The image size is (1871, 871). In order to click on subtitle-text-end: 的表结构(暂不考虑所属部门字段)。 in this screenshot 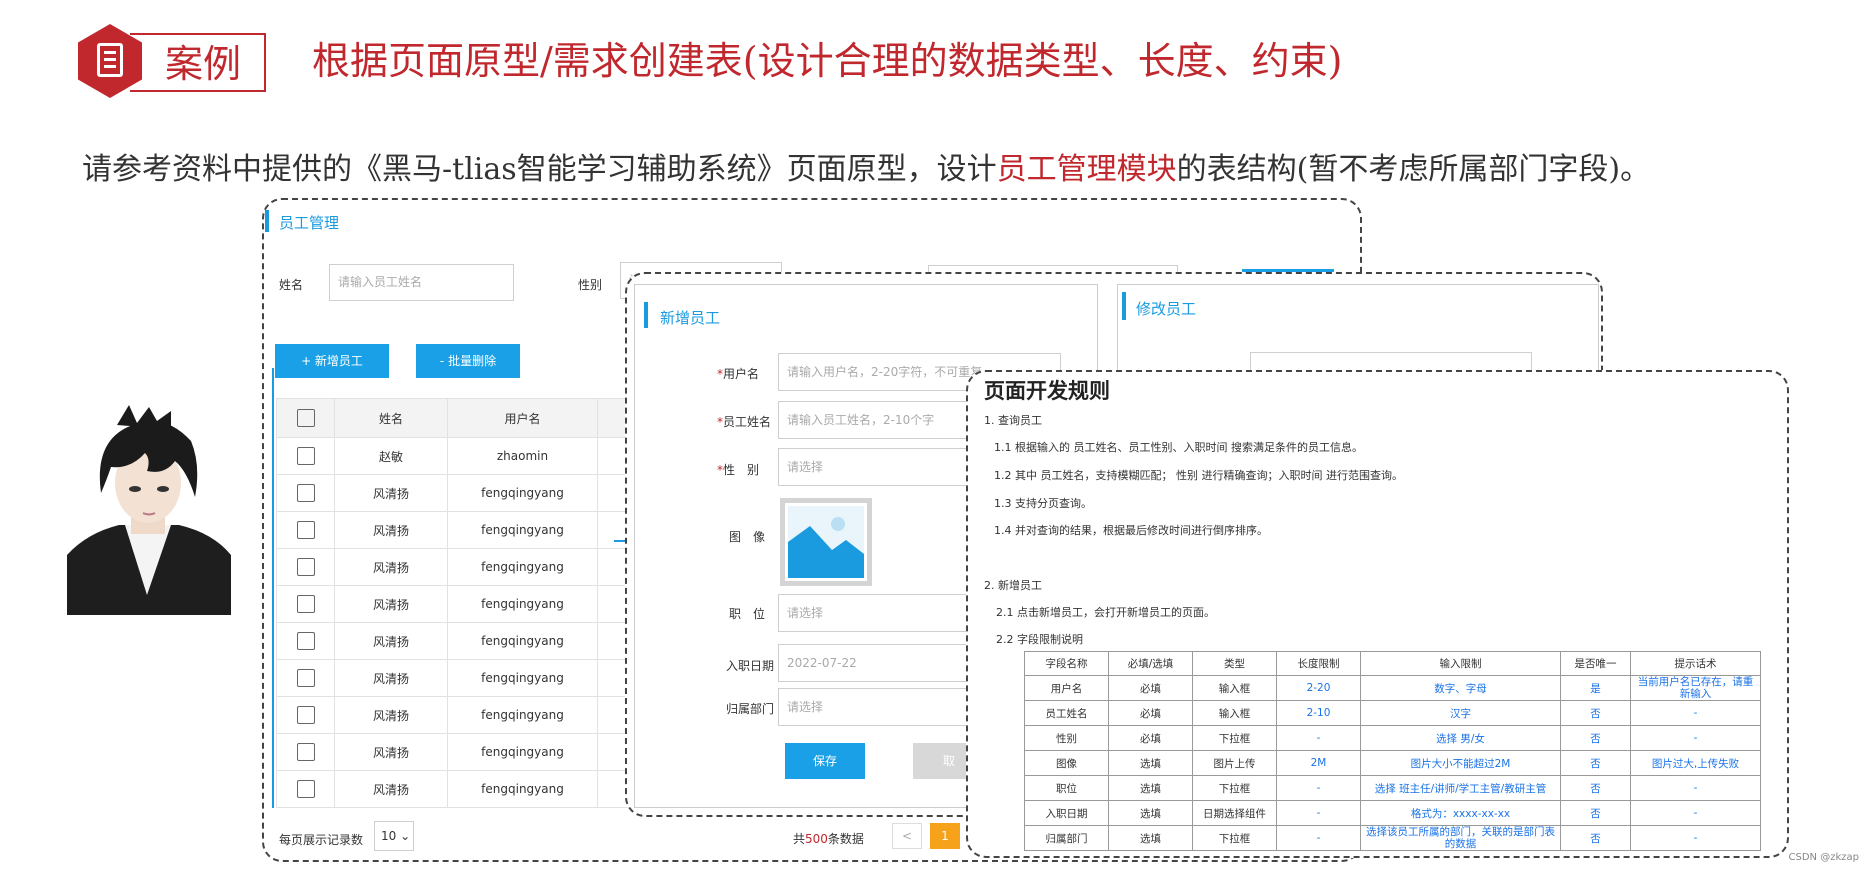, I will do `click(1413, 169)`.